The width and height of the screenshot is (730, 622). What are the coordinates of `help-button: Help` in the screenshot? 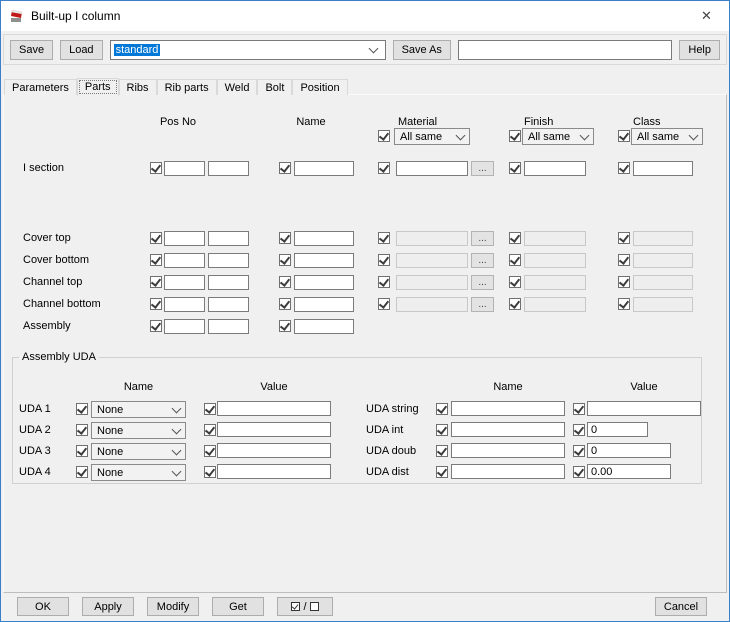 It's located at (699, 49).